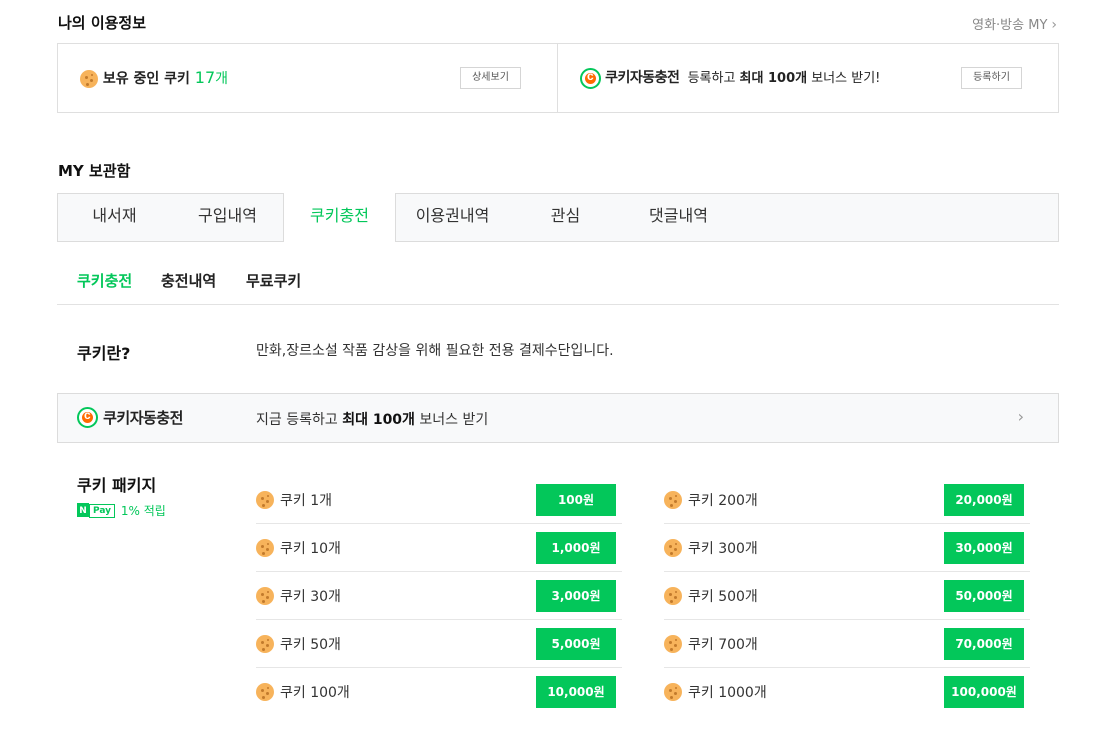 The height and width of the screenshot is (754, 1109). What do you see at coordinates (723, 597) in the screenshot?
I see `package-name: 쿠키 500개` at bounding box center [723, 597].